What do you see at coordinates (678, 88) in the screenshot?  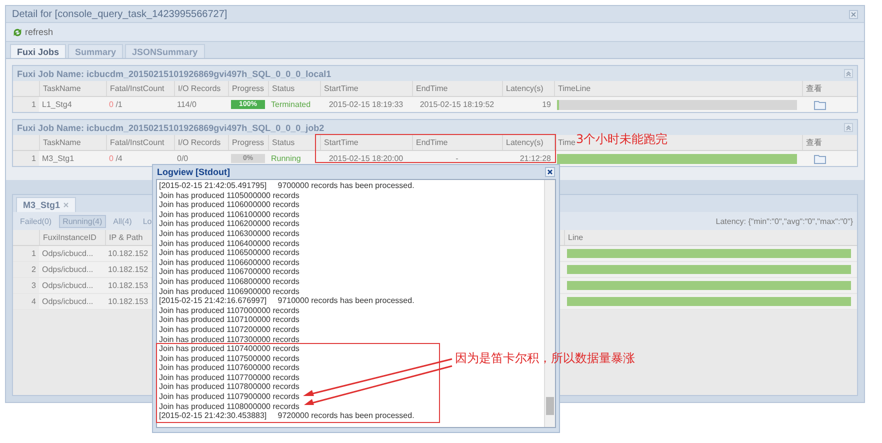 I see `column-header: TimeLine` at bounding box center [678, 88].